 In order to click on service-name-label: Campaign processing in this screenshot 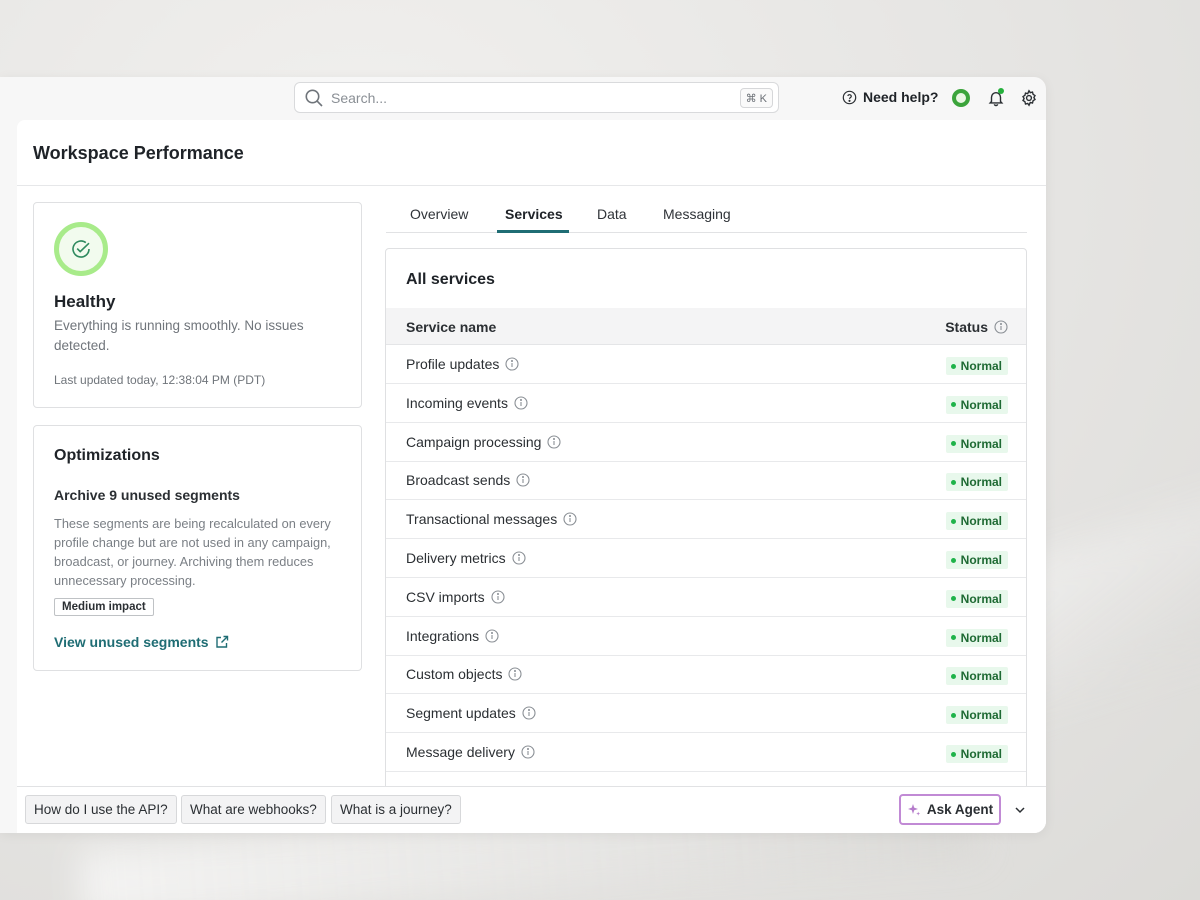, I will do `click(474, 441)`.